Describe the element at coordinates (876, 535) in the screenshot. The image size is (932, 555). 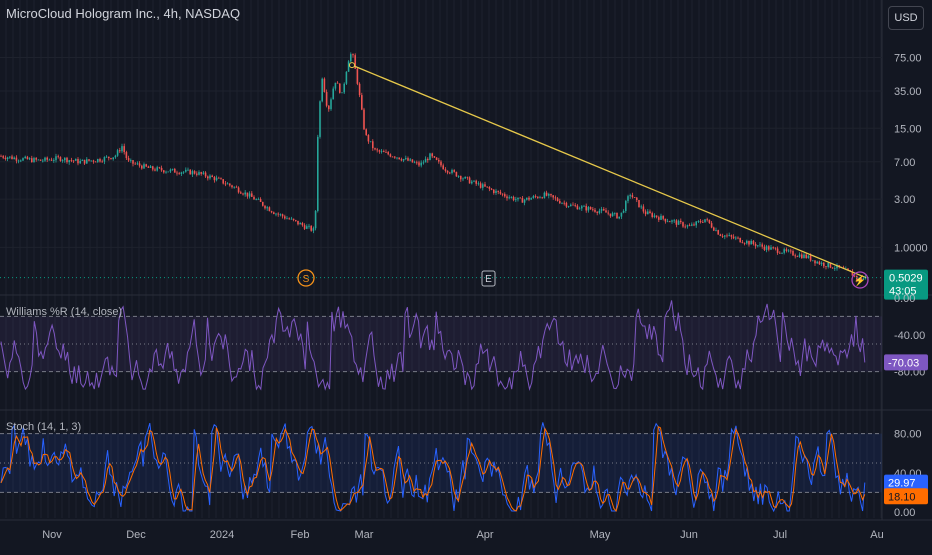
I see `time-tick-label: Au` at that location.